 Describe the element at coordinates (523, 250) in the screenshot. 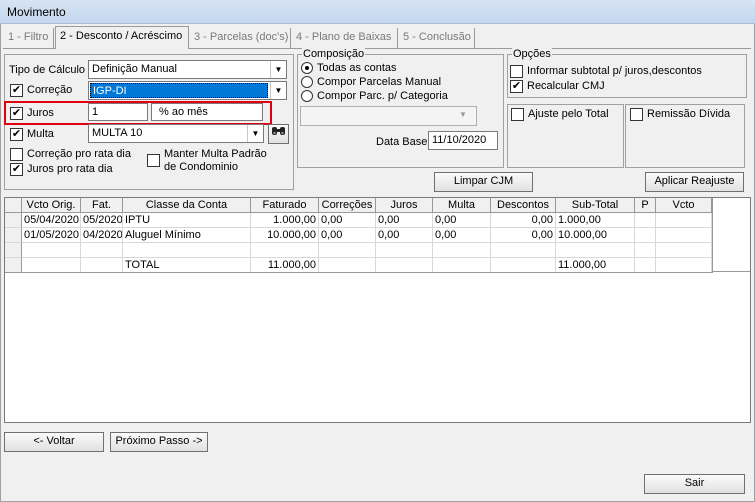

I see `cell-descontos` at that location.